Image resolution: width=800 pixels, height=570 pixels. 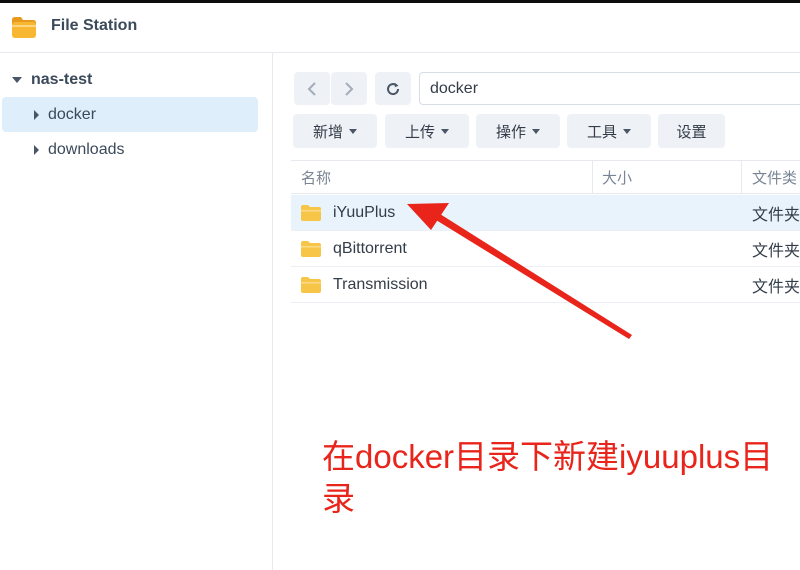 I want to click on settings-button-label: 设置, so click(x=691, y=132).